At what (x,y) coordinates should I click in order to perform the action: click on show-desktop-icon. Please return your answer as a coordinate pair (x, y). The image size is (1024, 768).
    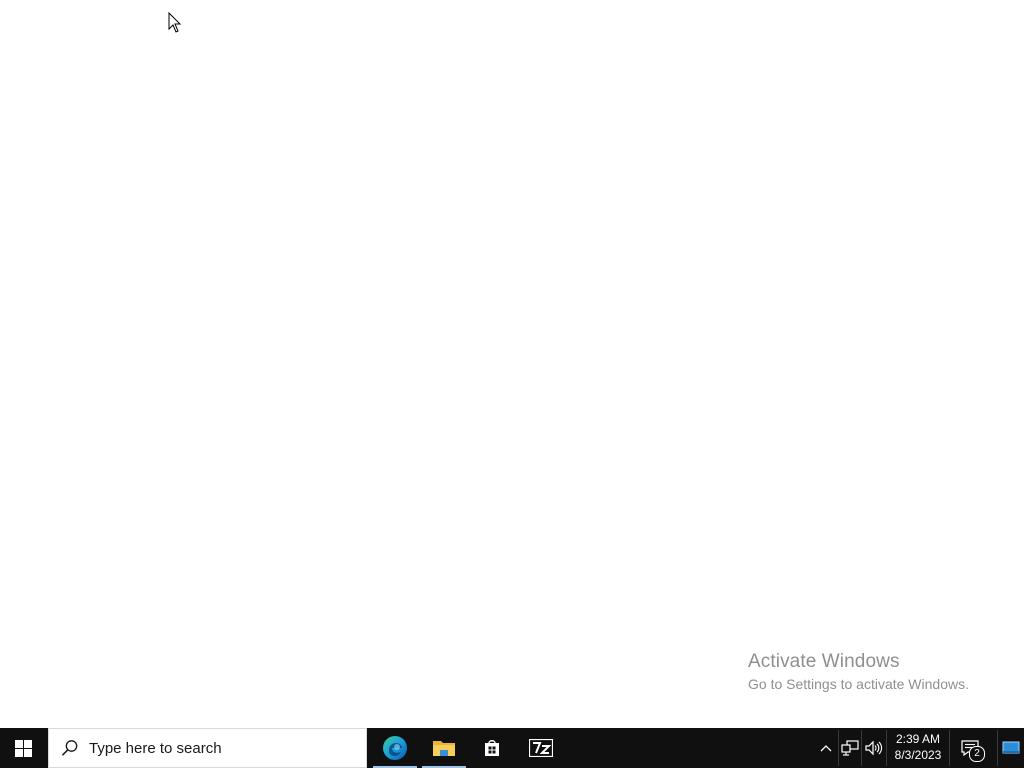
    Looking at the image, I should click on (1011, 747).